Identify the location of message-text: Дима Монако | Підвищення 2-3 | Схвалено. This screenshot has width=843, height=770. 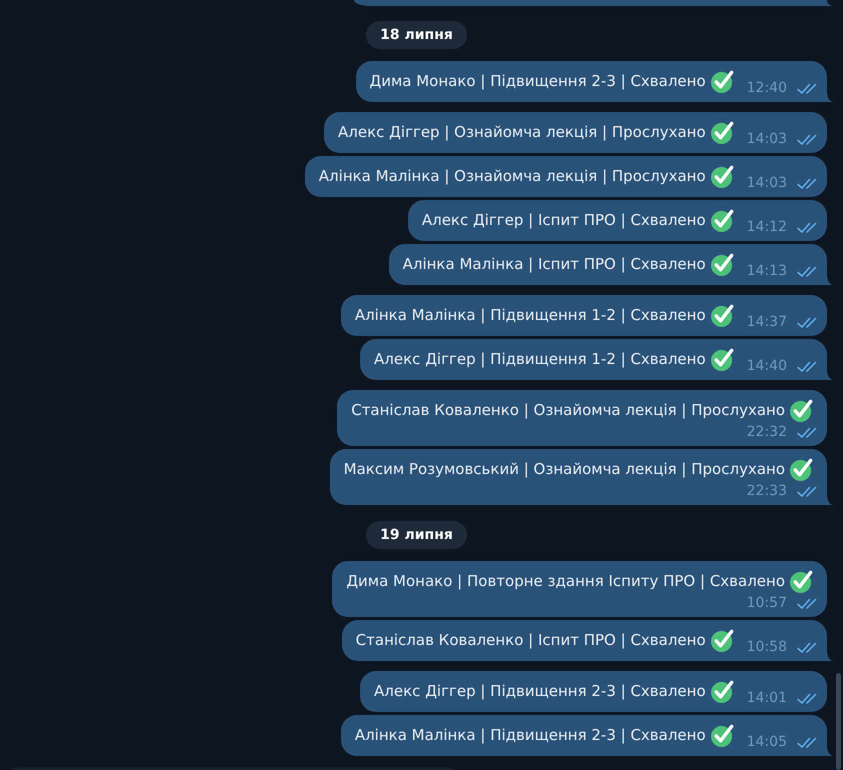
(538, 81).